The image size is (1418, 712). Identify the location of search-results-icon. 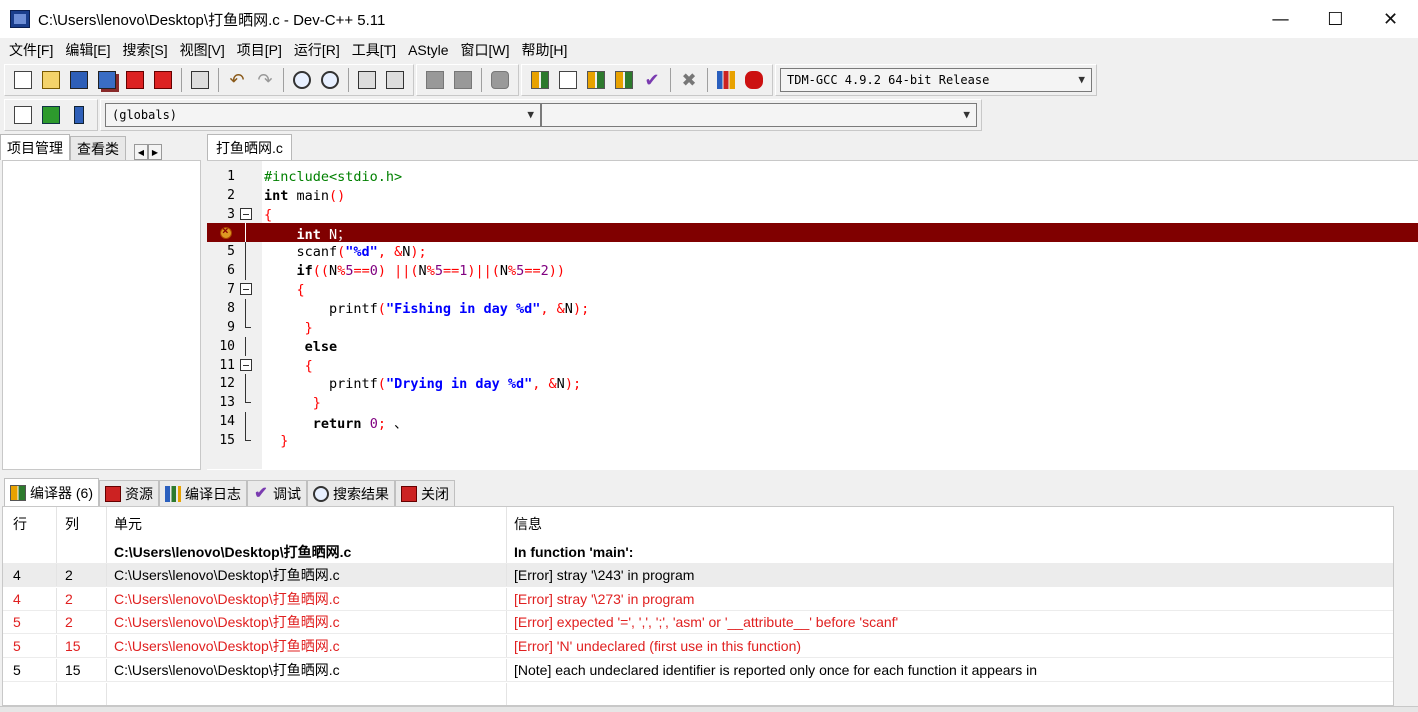
(321, 493).